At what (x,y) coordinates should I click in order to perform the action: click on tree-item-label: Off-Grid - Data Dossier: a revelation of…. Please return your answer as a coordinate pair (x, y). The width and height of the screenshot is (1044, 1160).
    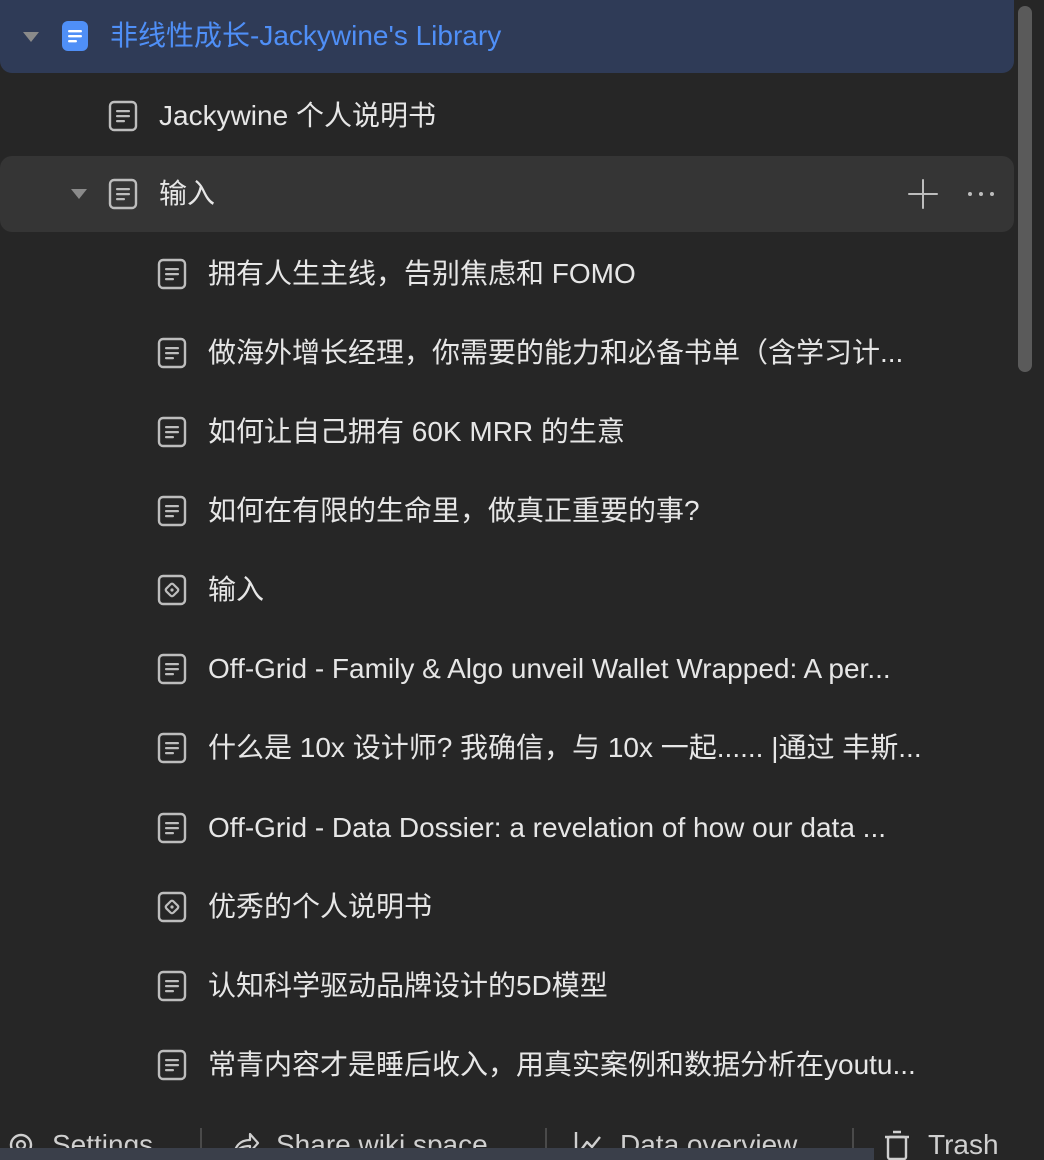
    Looking at the image, I should click on (547, 827).